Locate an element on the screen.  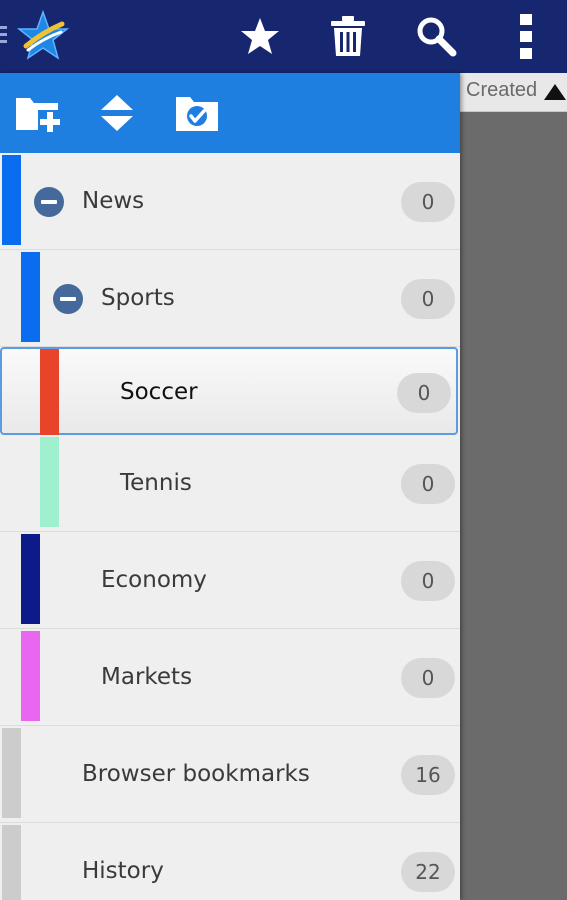
folder-row-browser-bookmarks: Browser bookmarks 16 is located at coordinates (230, 774).